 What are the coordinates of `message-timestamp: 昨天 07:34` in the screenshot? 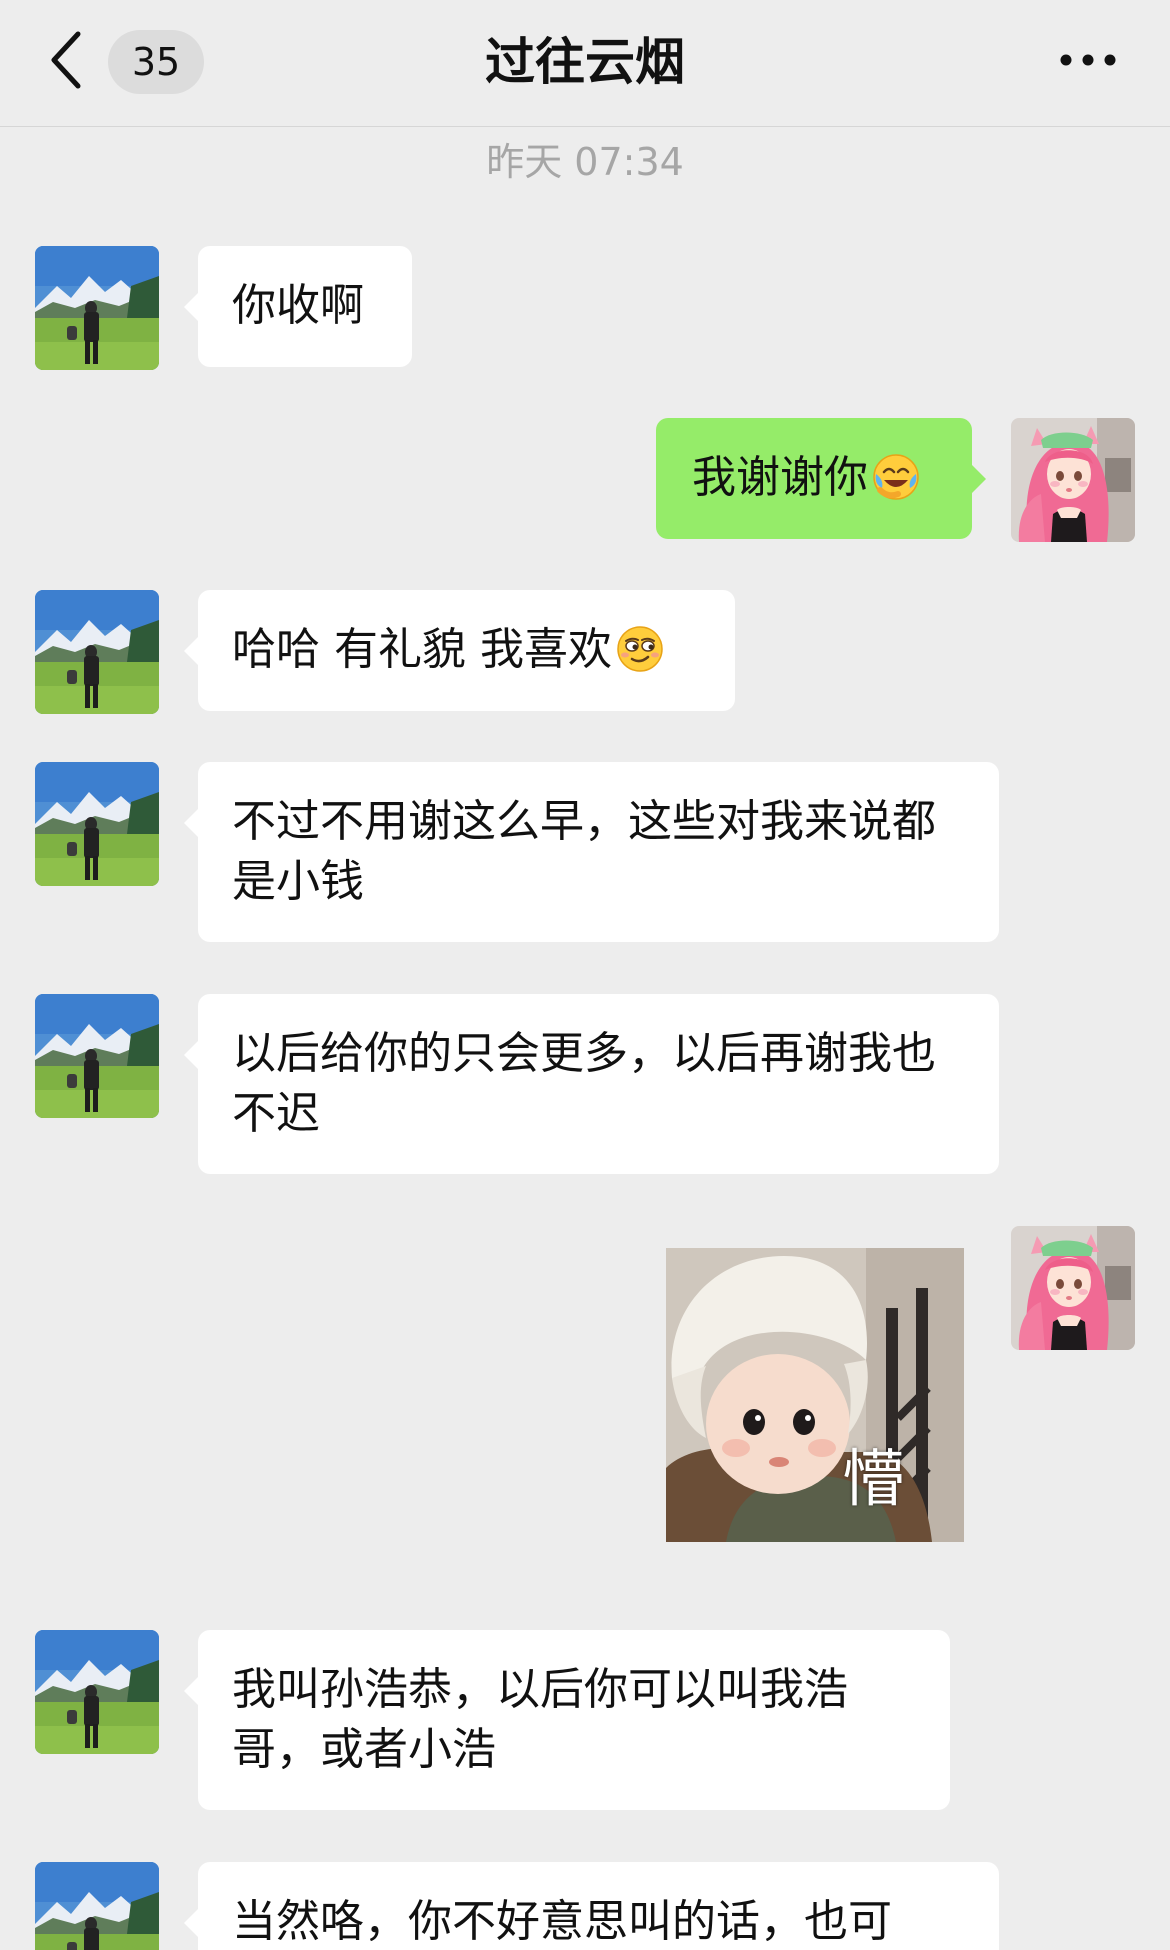 It's located at (585, 162).